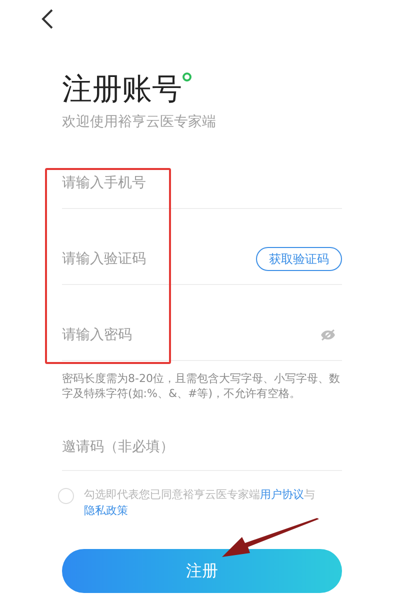 The image size is (400, 600). Describe the element at coordinates (187, 77) in the screenshot. I see `dot-icon` at that location.